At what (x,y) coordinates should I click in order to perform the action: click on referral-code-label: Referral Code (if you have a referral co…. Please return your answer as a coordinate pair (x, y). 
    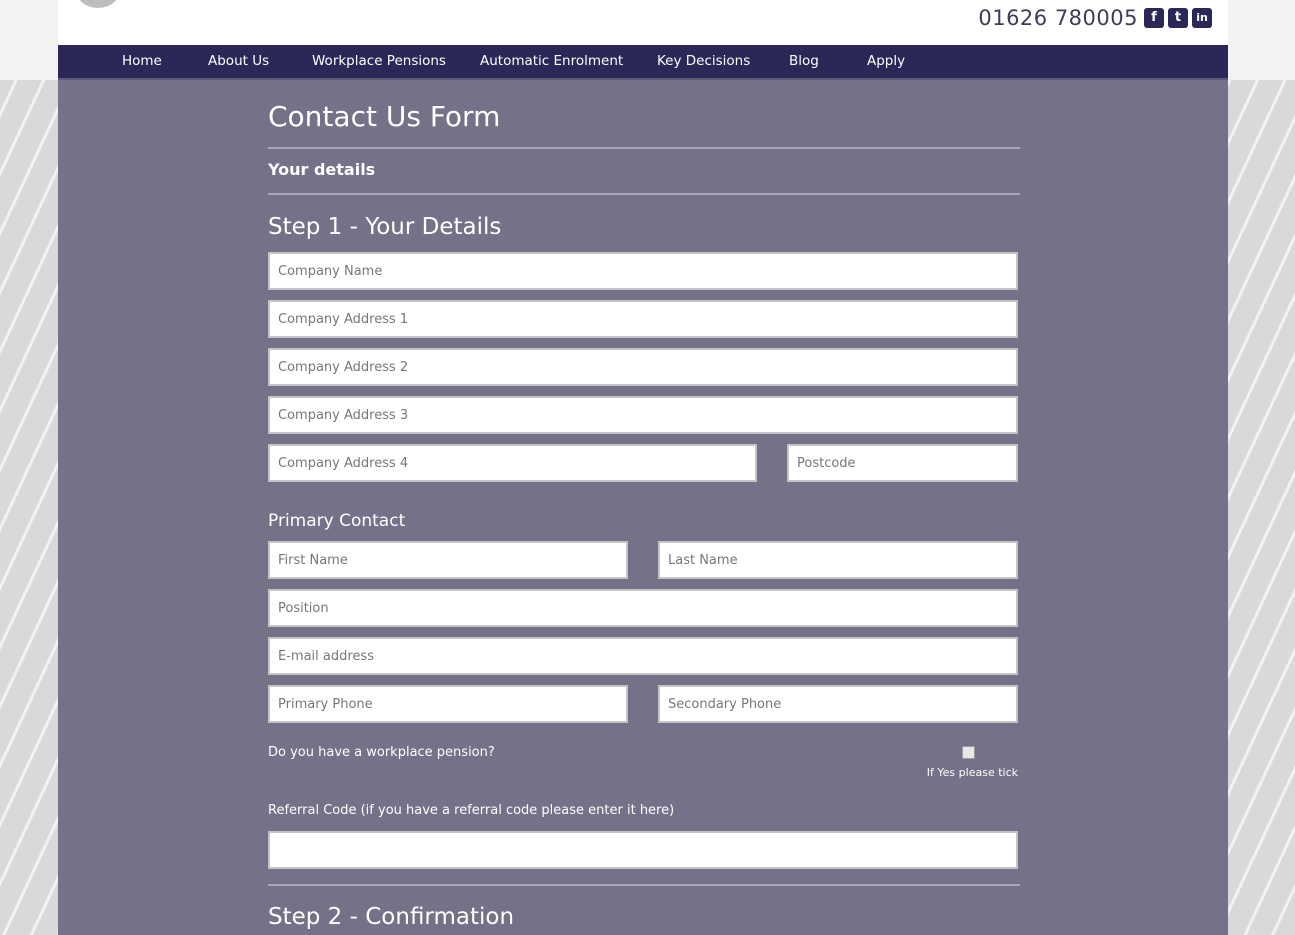
    Looking at the image, I should click on (471, 810).